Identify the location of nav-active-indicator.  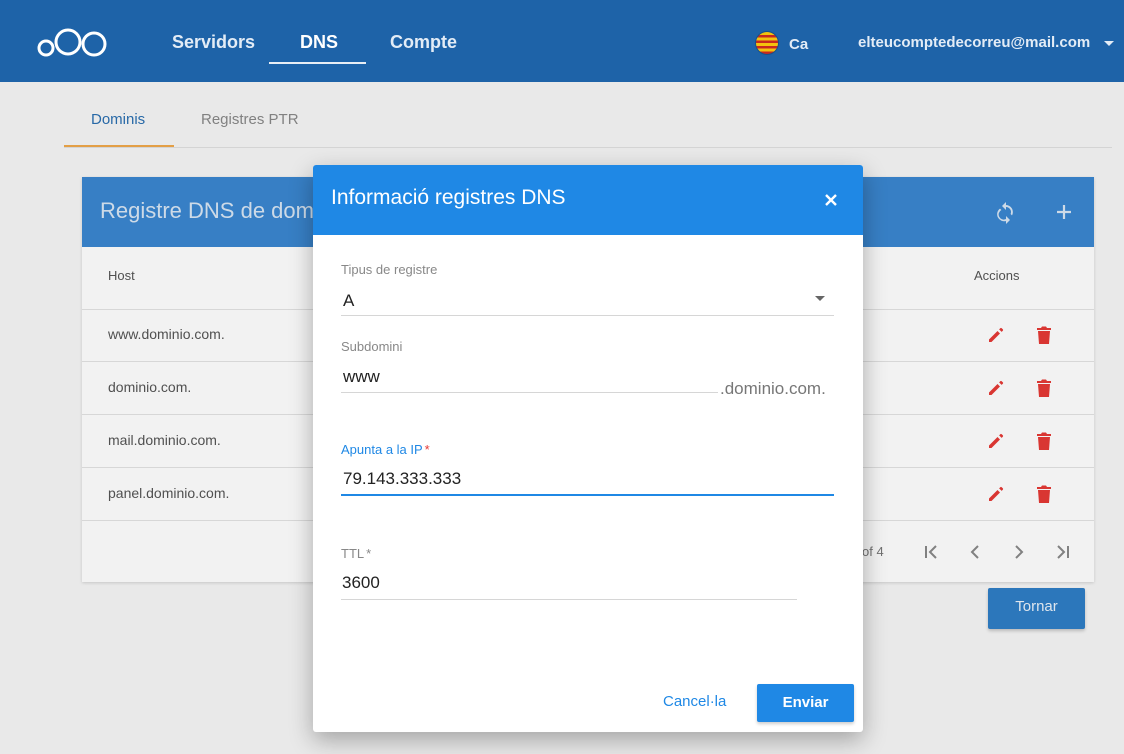
(317, 63).